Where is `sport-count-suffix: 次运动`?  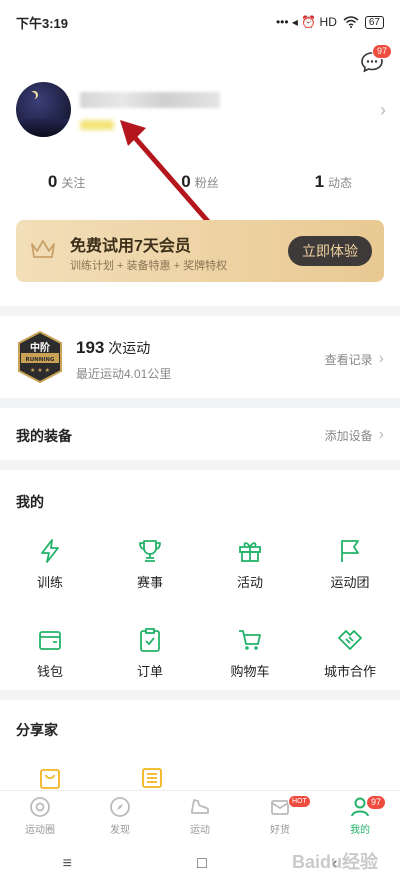
sport-count-suffix: 次运动 is located at coordinates (129, 348).